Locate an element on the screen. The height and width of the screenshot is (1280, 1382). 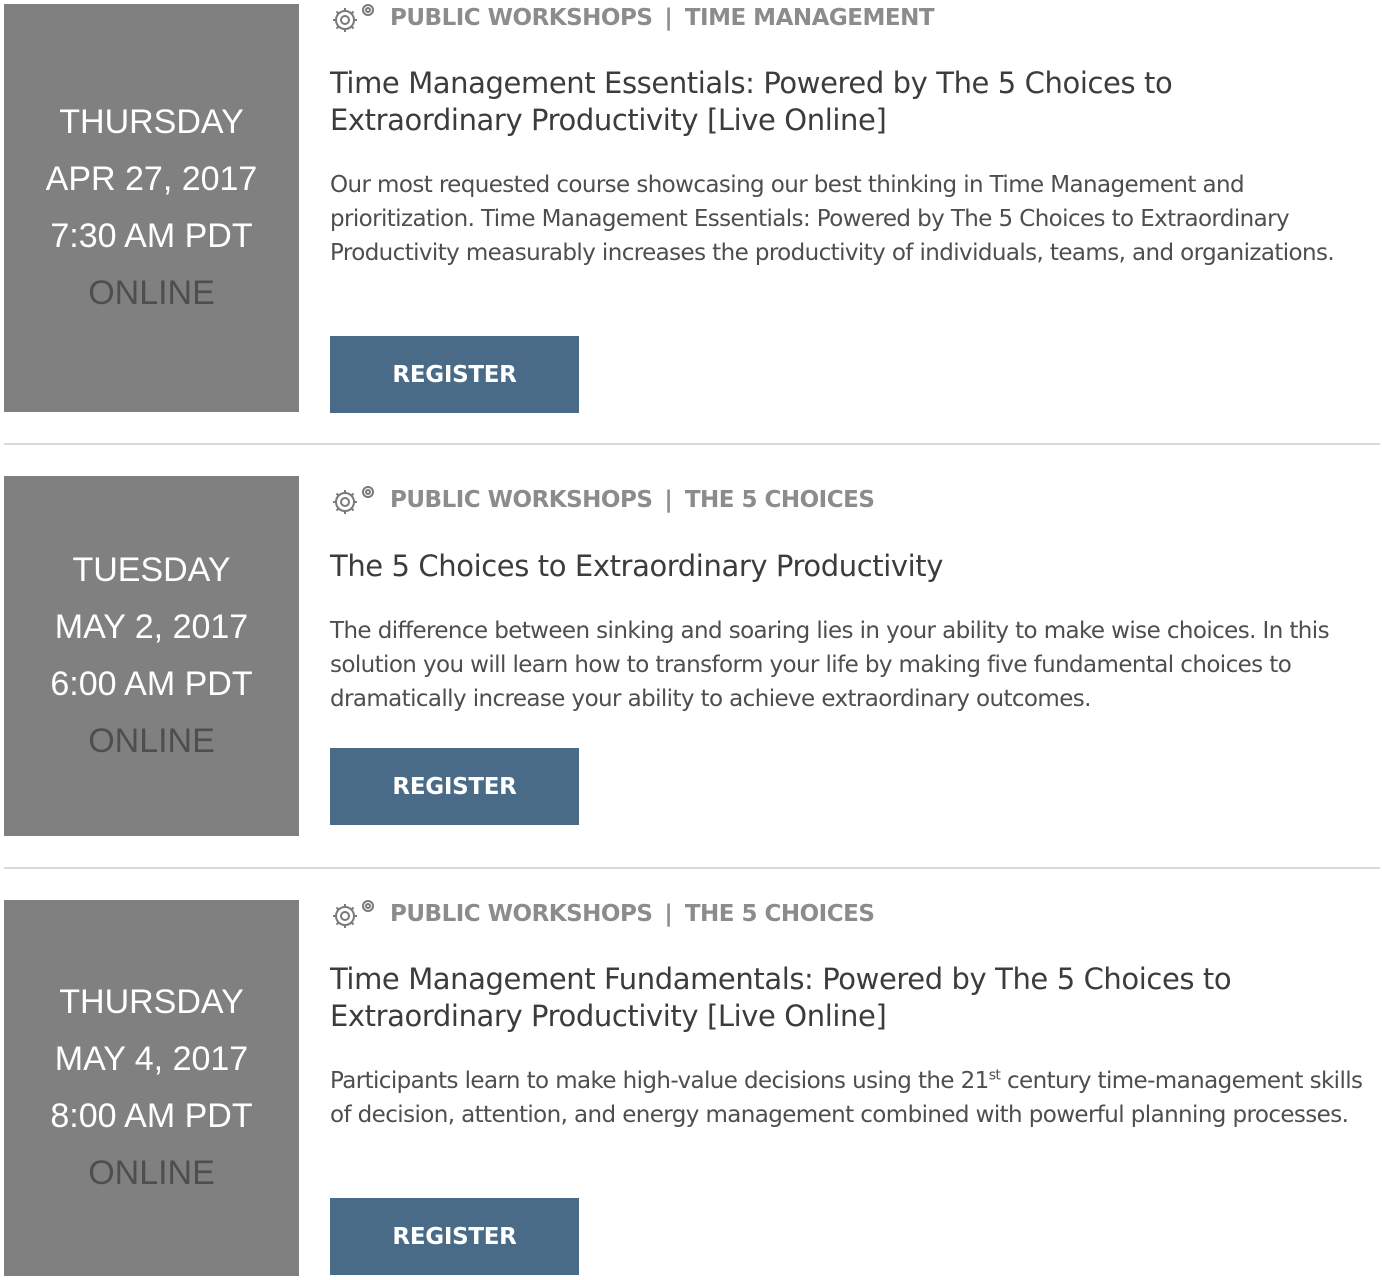
event-category: PUBLIC WORKSHOPS | TIME MANAGEMENT is located at coordinates (632, 18).